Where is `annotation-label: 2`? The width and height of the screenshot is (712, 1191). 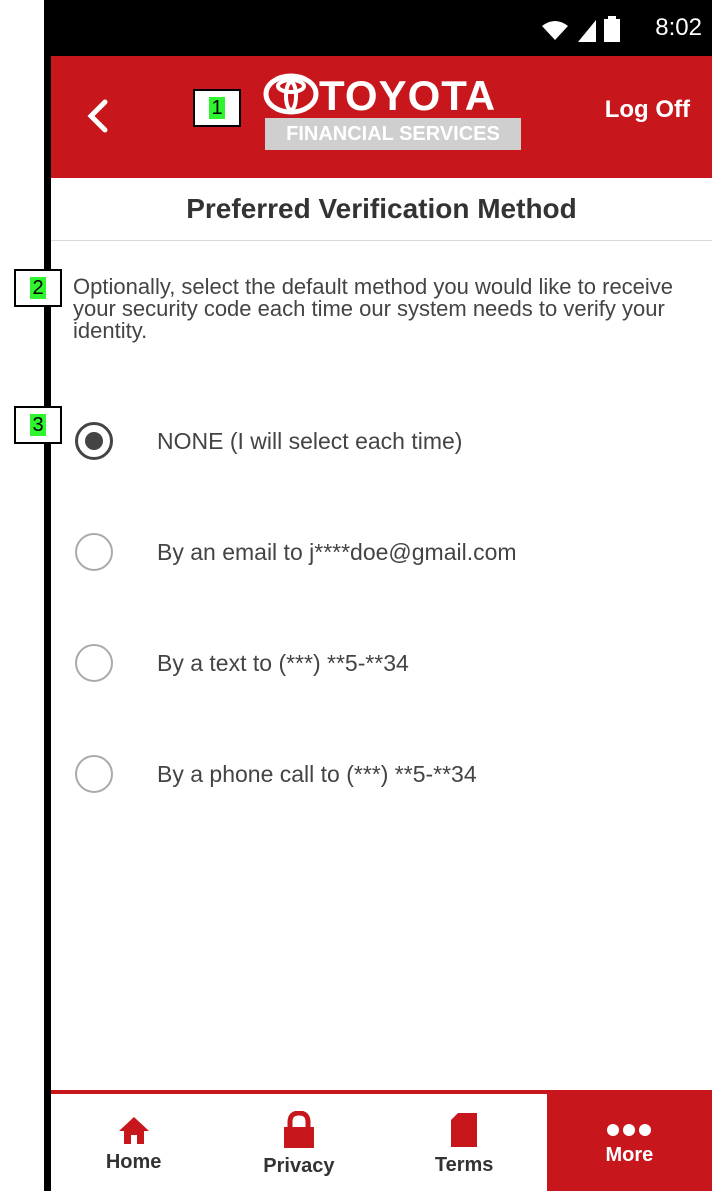 annotation-label: 2 is located at coordinates (38, 288).